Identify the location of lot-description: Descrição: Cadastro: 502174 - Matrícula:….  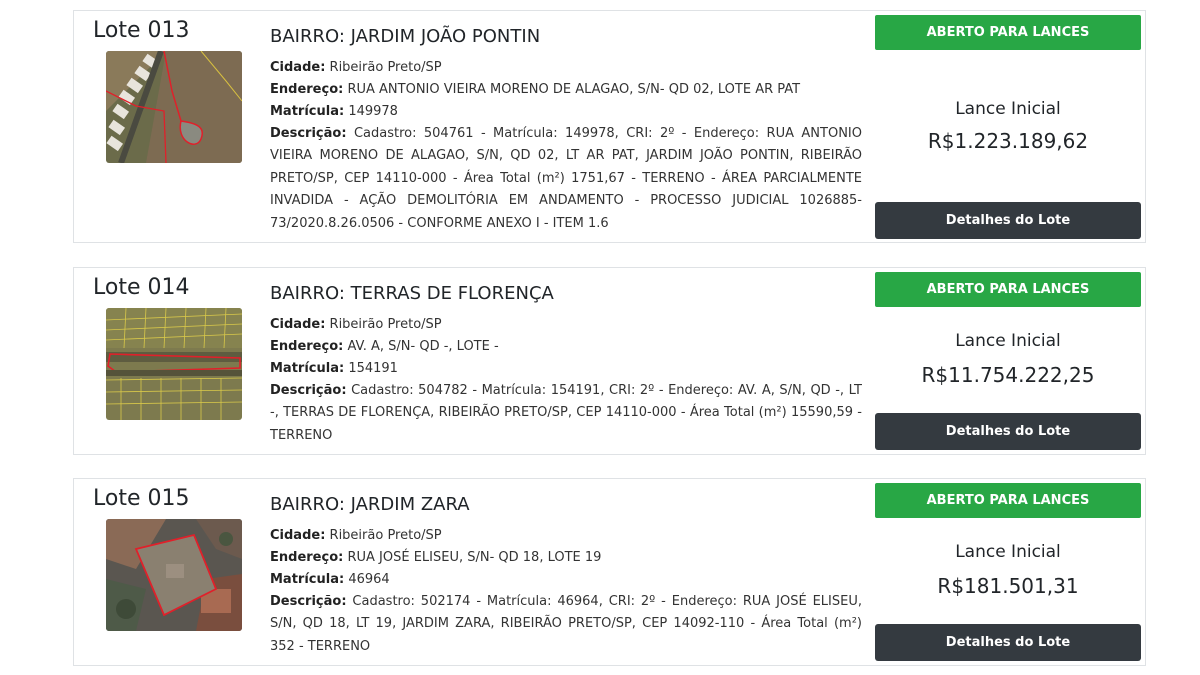
(566, 624).